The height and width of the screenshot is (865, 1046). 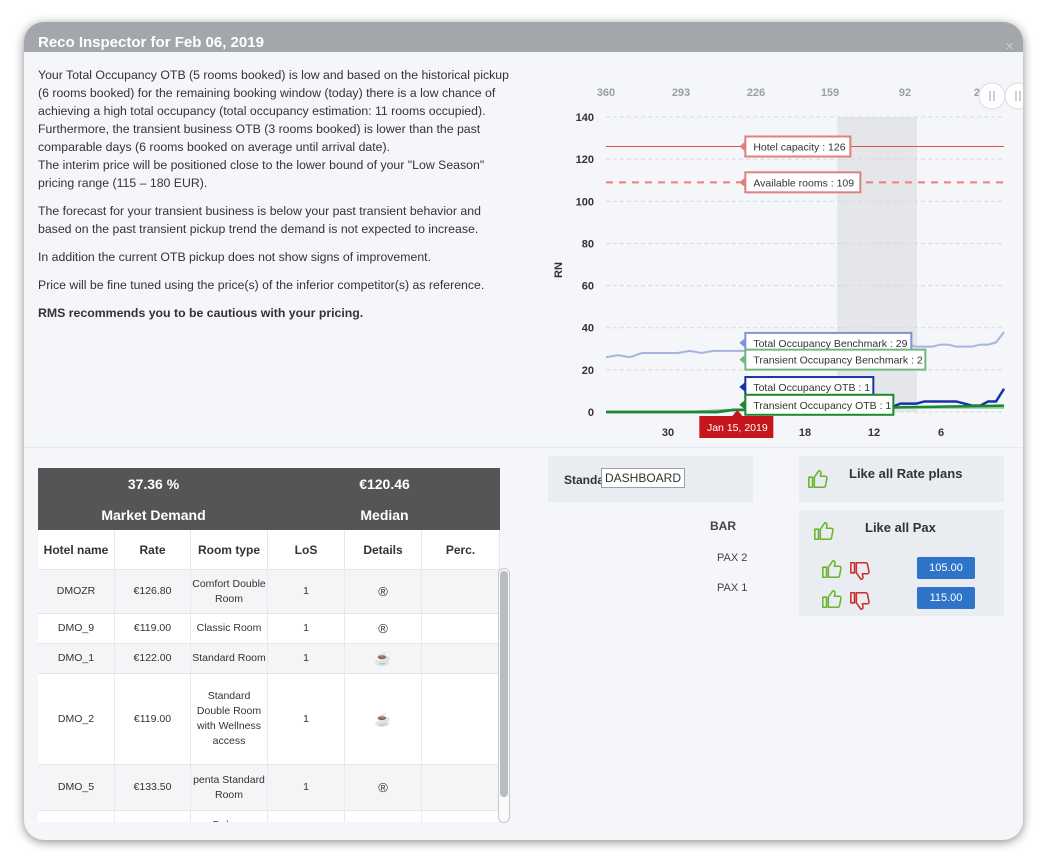 What do you see at coordinates (229, 658) in the screenshot?
I see `cell-room-type: Standard Room` at bounding box center [229, 658].